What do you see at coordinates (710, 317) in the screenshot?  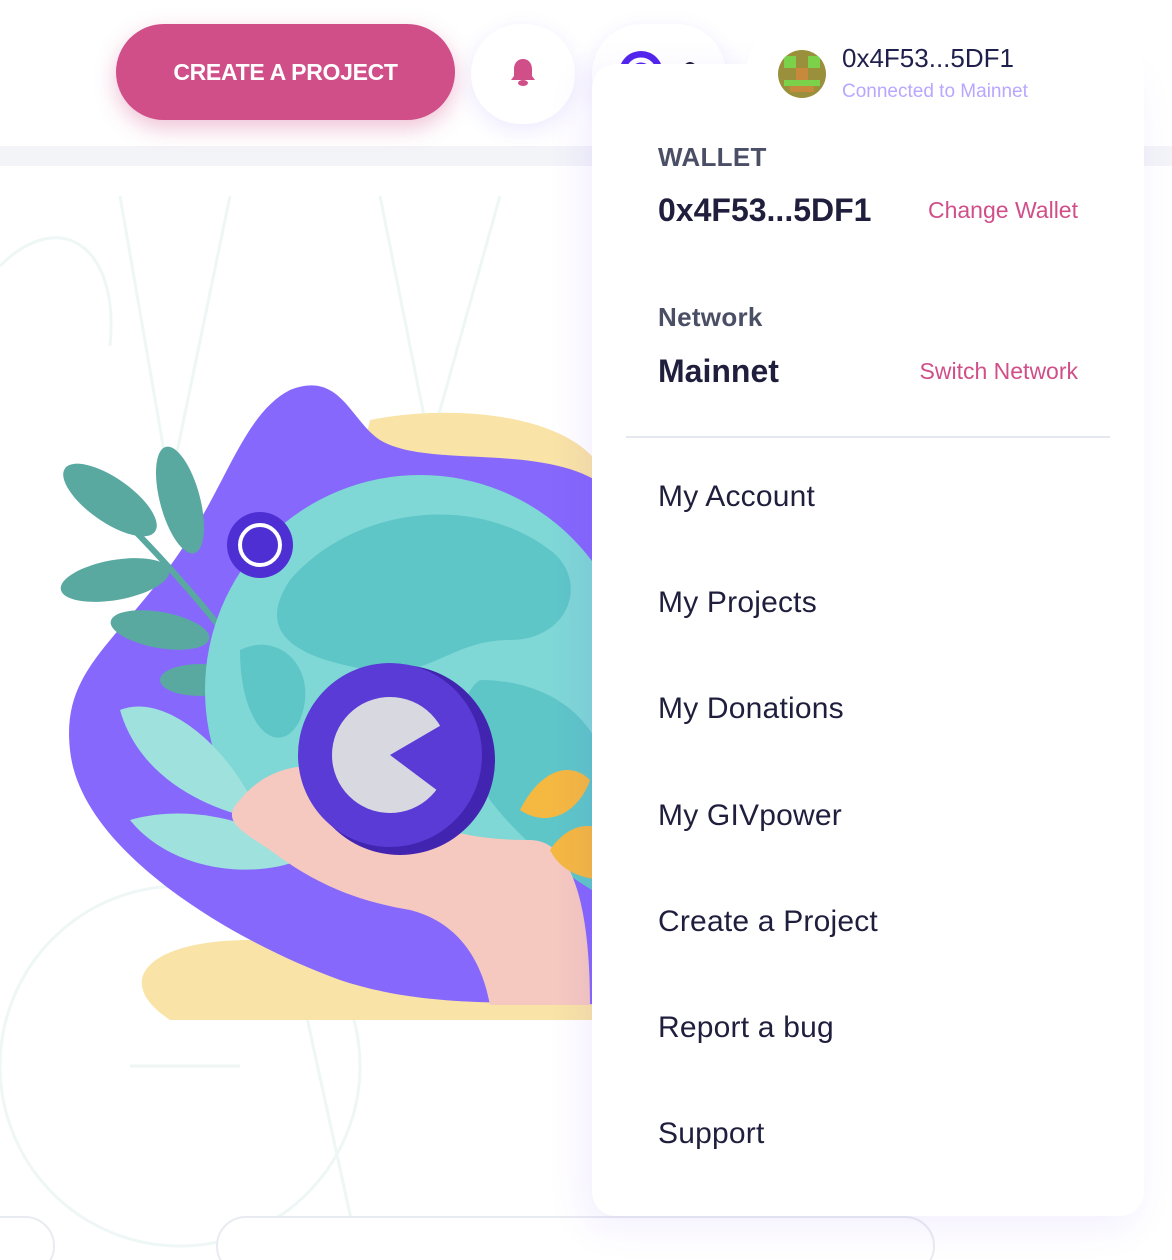 I see `network-section-label: Network` at bounding box center [710, 317].